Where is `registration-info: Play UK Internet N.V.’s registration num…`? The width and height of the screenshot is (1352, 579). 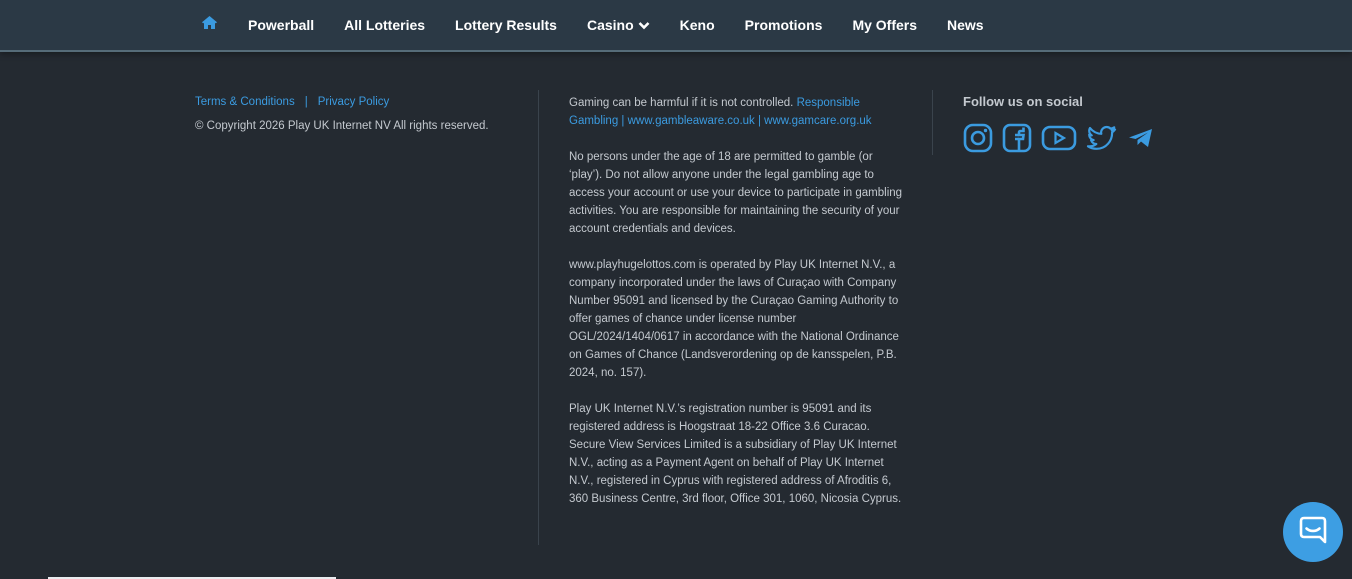
registration-info: Play UK Internet N.V.’s registration num… is located at coordinates (735, 454).